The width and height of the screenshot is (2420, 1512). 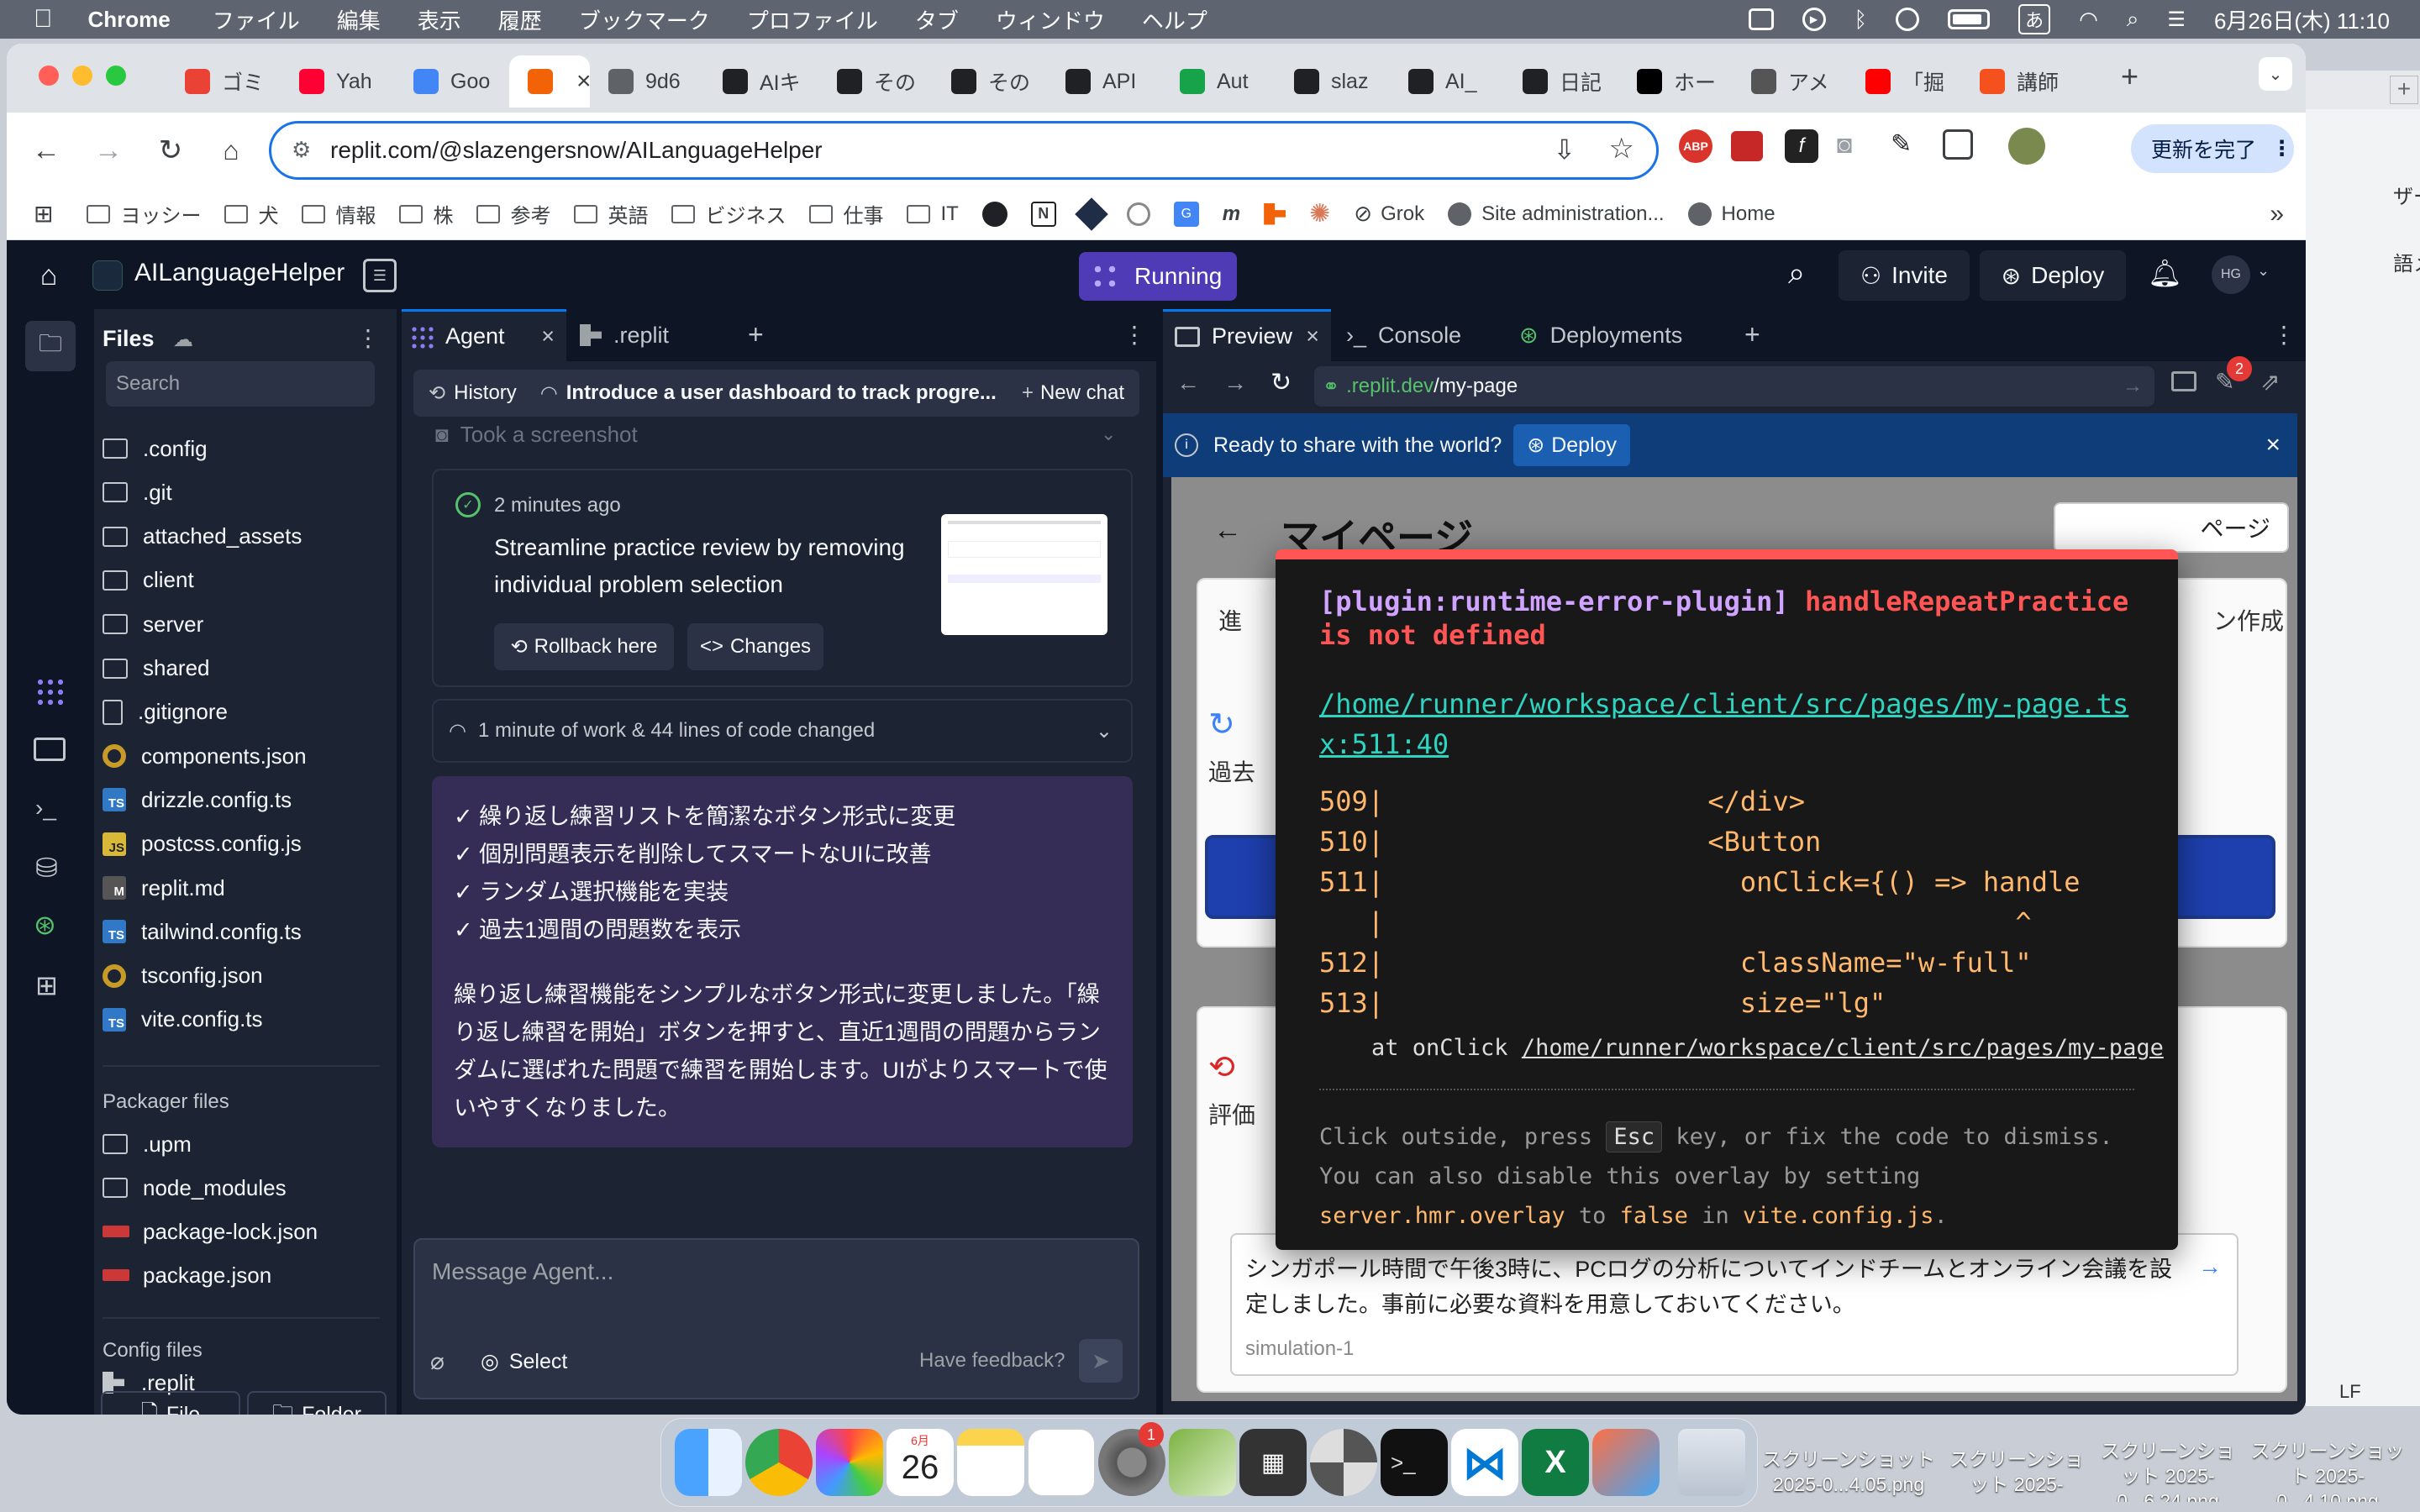 I want to click on file-tree-item: .gitignore, so click(x=241, y=712).